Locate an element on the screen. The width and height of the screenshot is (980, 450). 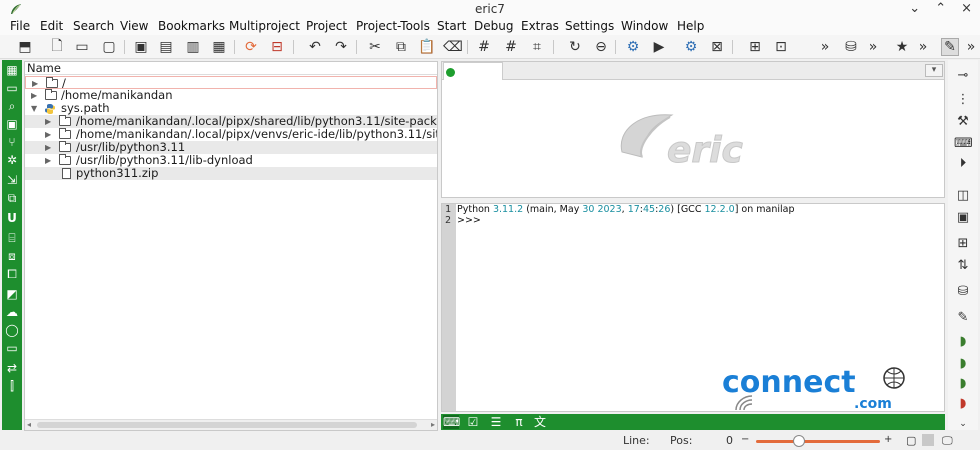
copy-icon: ⧉ is located at coordinates (401, 47).